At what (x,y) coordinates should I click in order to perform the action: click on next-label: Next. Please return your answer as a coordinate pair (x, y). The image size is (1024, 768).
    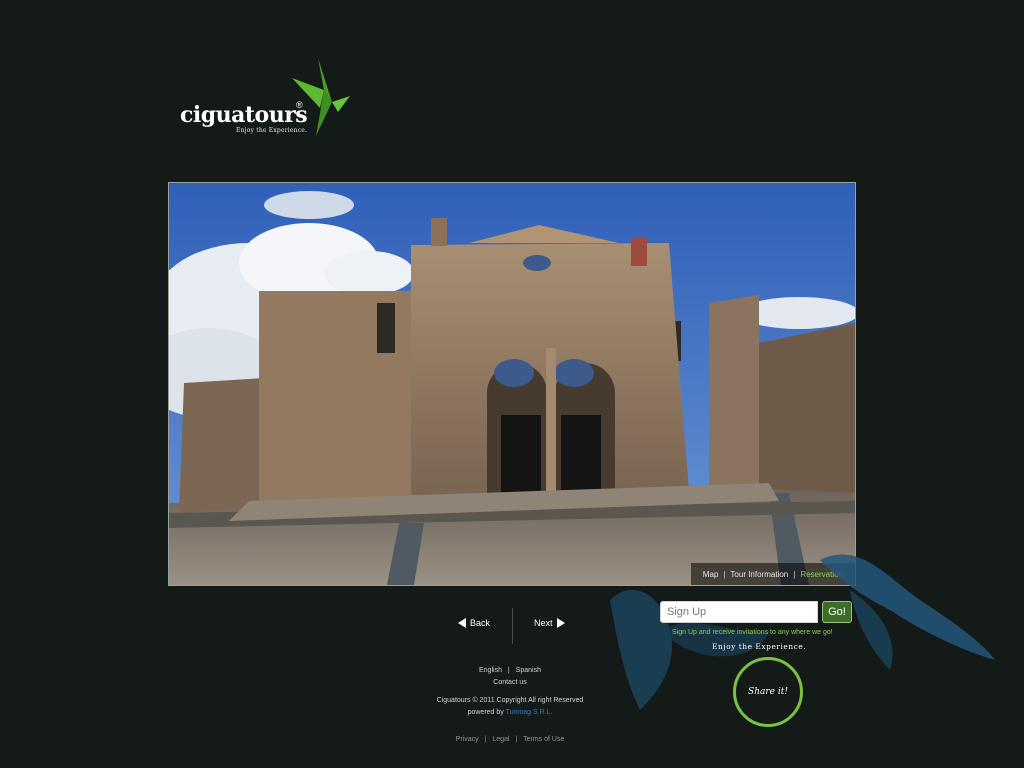
    Looking at the image, I should click on (543, 623).